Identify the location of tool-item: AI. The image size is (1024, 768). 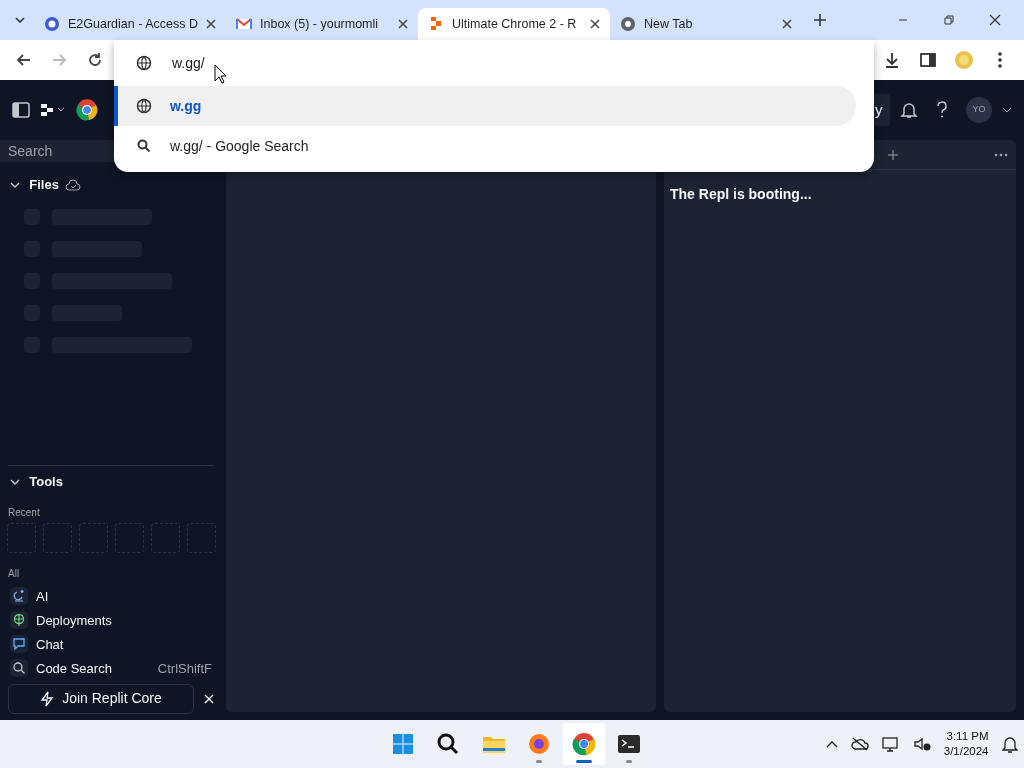
(111, 596).